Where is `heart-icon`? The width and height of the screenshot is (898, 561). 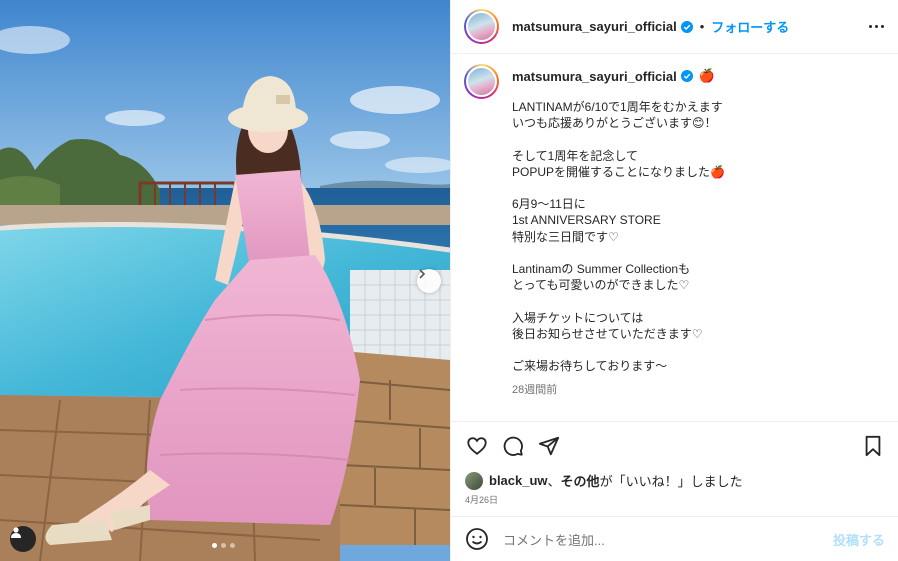
heart-icon is located at coordinates (477, 446).